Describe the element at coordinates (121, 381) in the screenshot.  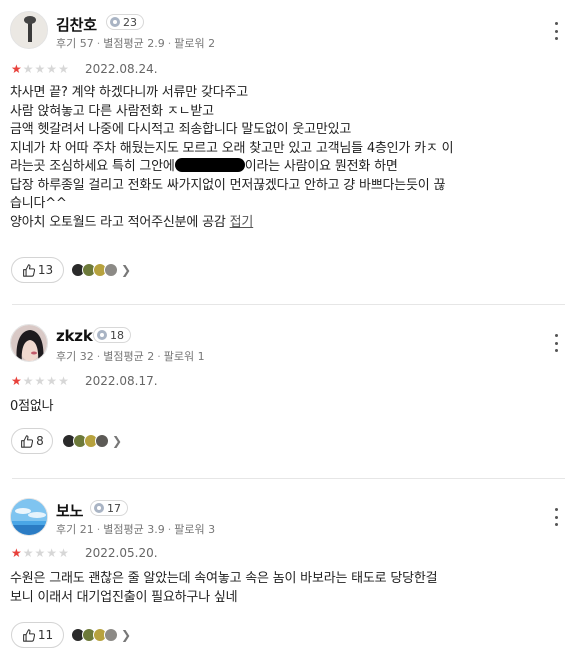
I see `review-date: 2022.08.17.` at that location.